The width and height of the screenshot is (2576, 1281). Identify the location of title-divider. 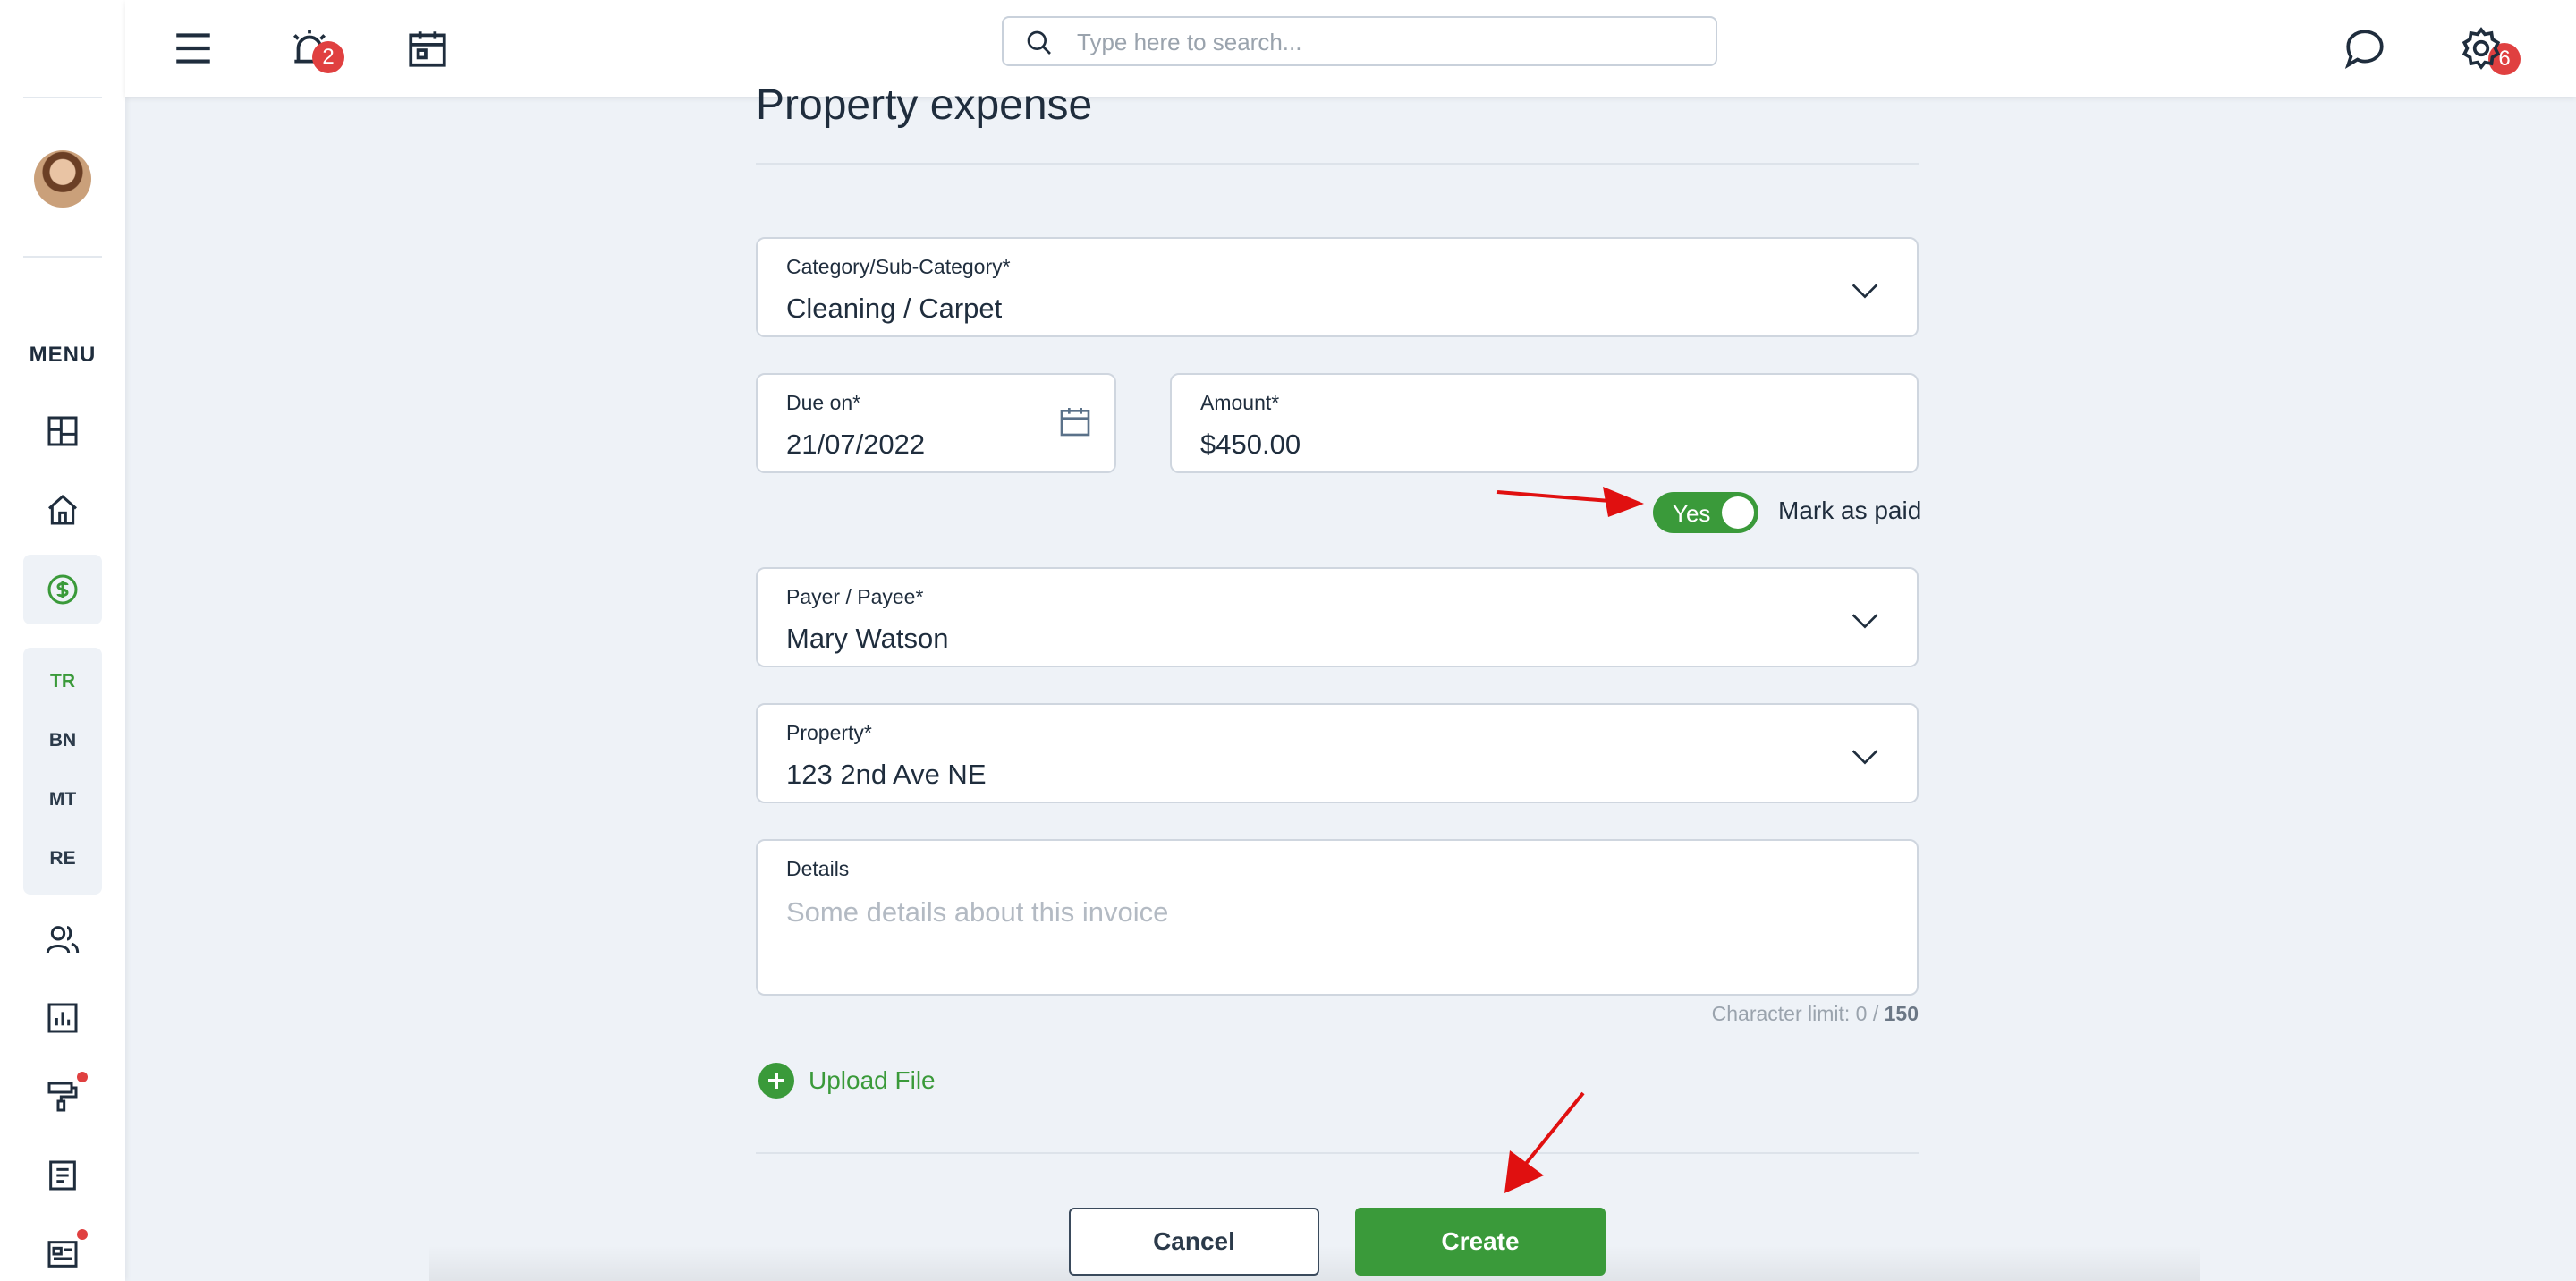
(1337, 164).